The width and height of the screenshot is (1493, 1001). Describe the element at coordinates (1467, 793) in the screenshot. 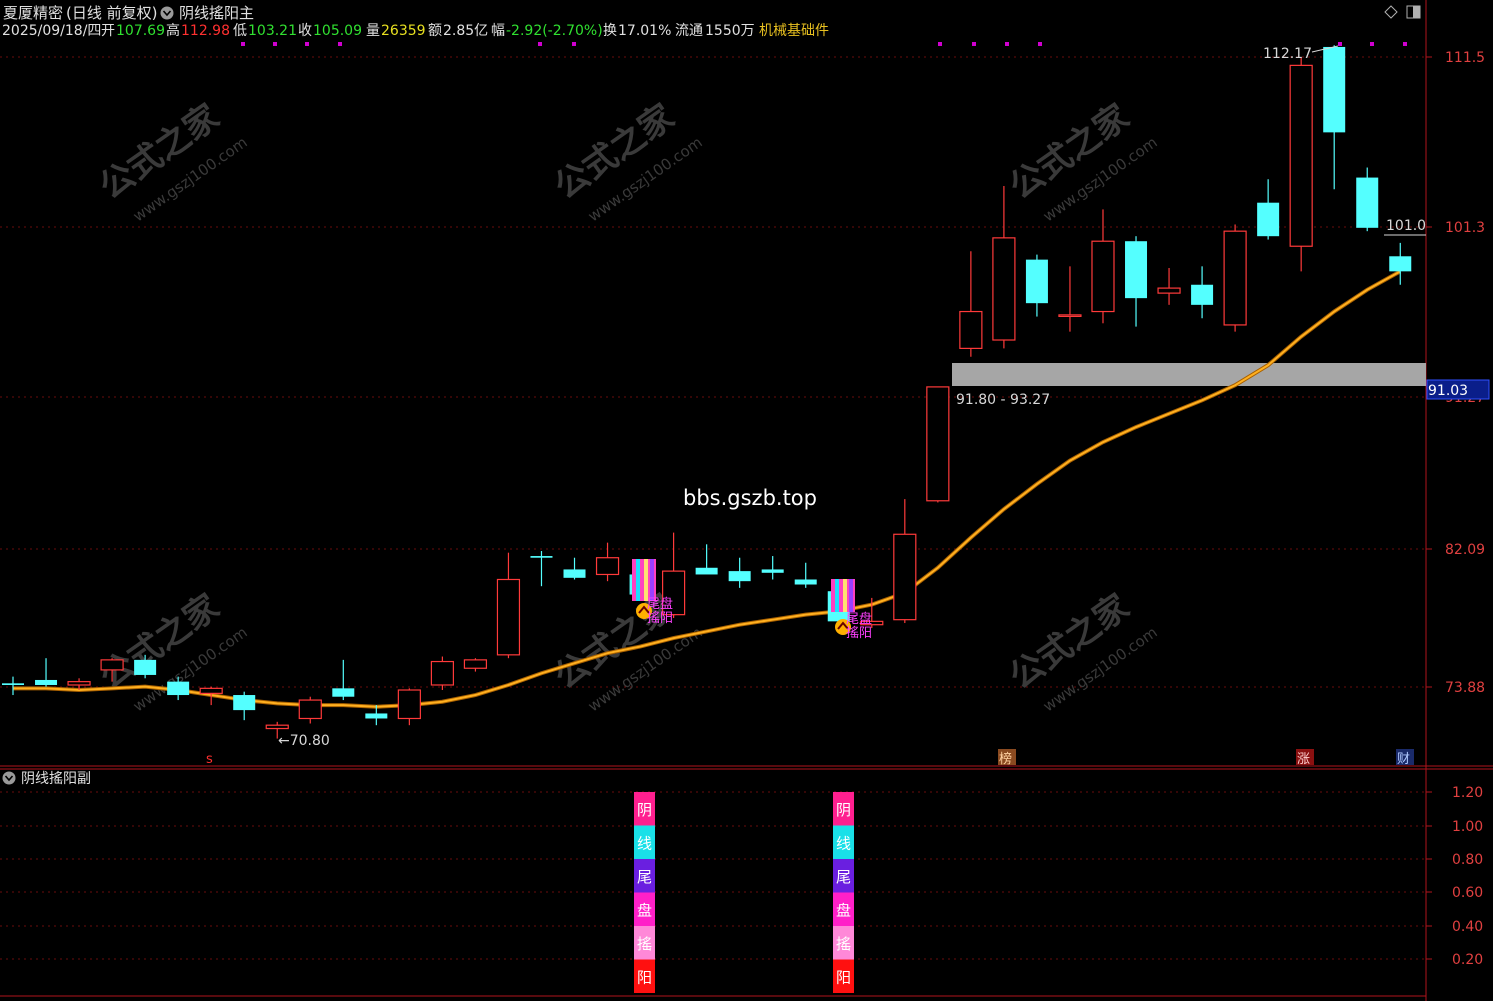

I see `svg-text: 1.20` at that location.